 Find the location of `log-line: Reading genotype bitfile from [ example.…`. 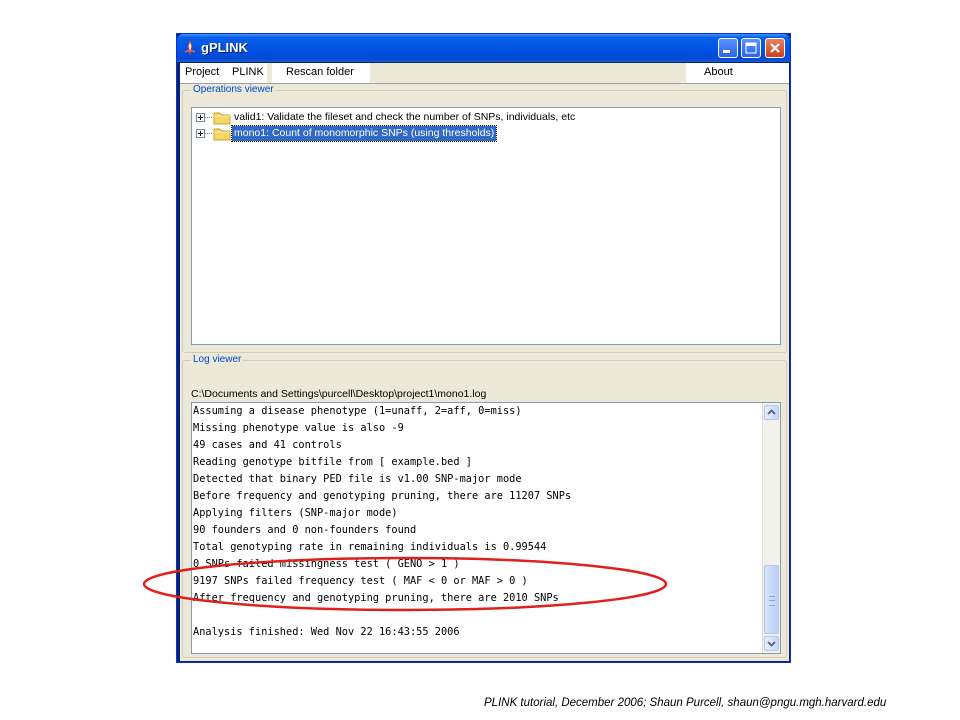

log-line: Reading genotype bitfile from [ example.… is located at coordinates (332, 462).